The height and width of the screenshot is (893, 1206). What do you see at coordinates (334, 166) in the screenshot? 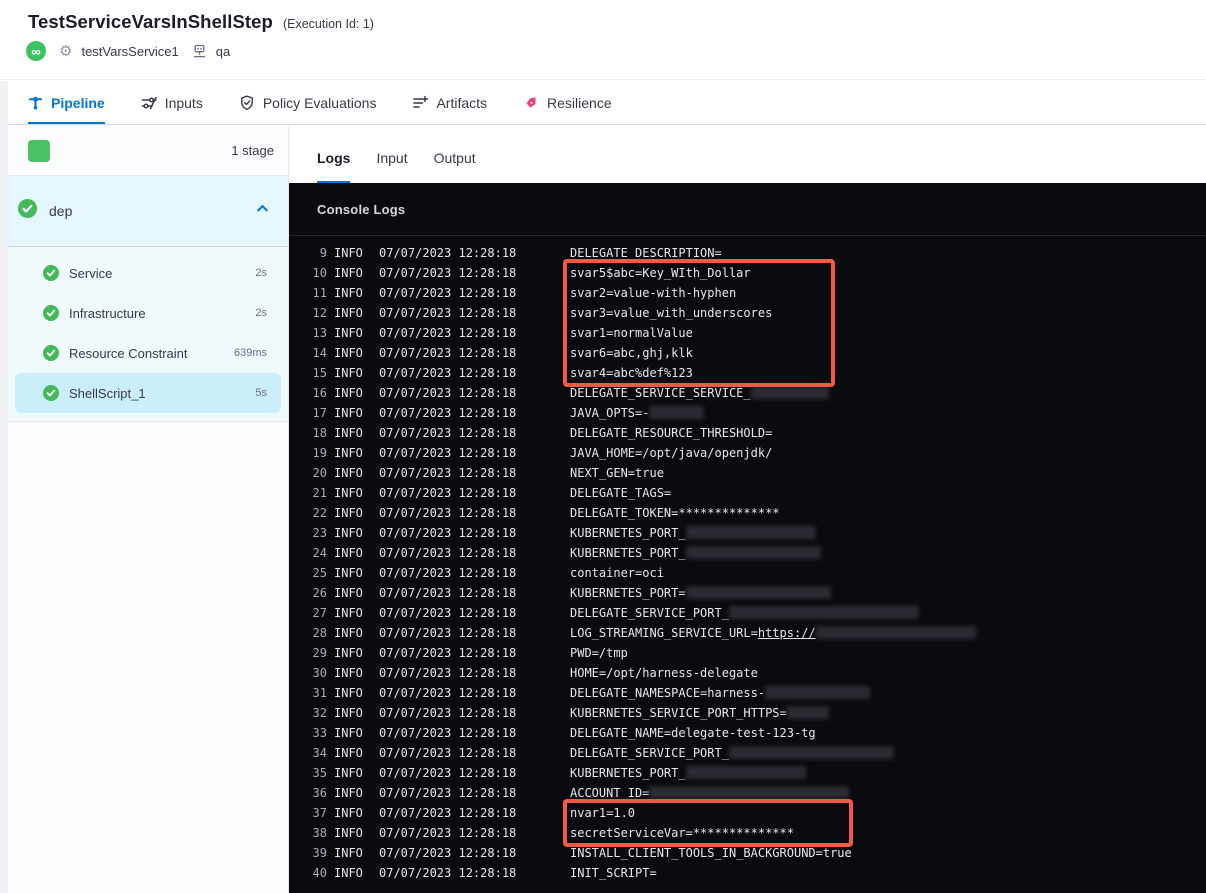
I see `tab-logs: Logs` at bounding box center [334, 166].